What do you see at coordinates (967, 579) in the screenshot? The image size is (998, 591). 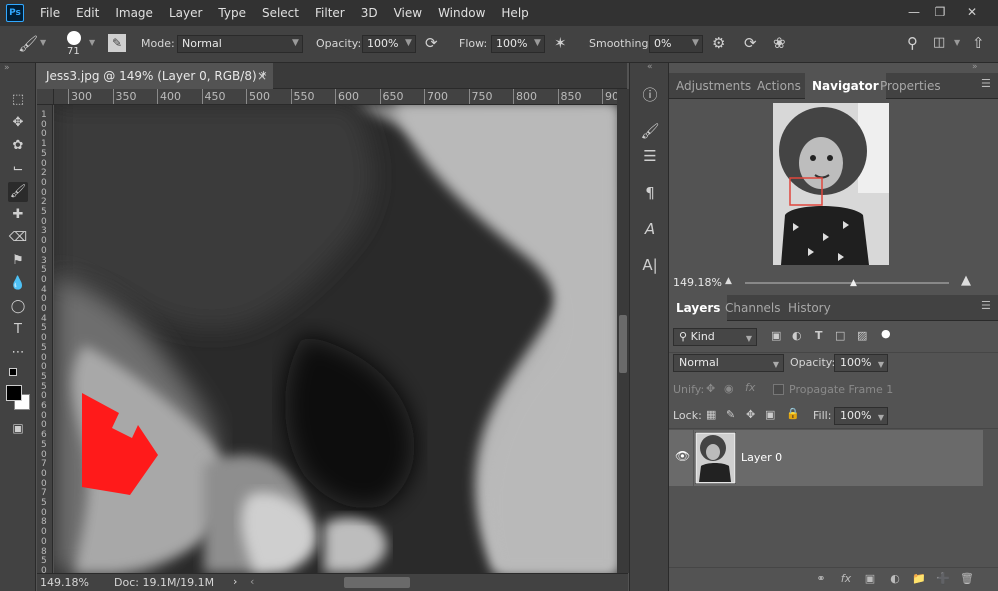 I see `trash-icon: 🗑` at bounding box center [967, 579].